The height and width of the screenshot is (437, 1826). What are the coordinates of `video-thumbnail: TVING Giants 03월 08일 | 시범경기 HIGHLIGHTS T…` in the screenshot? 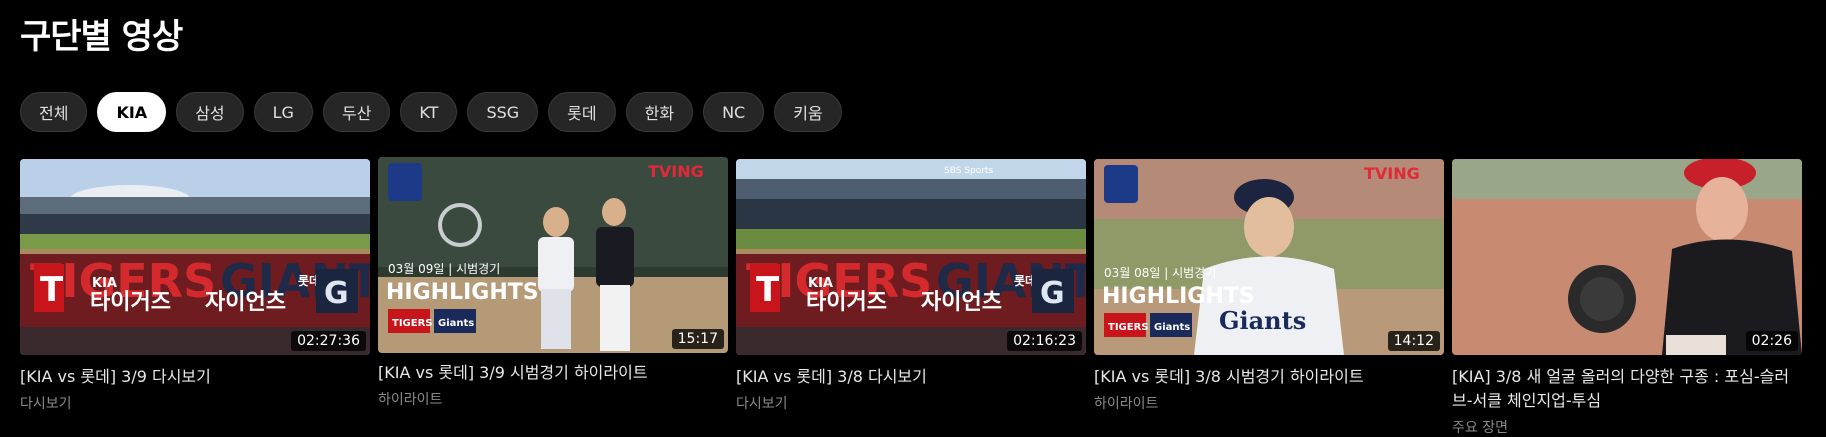 It's located at (1269, 257).